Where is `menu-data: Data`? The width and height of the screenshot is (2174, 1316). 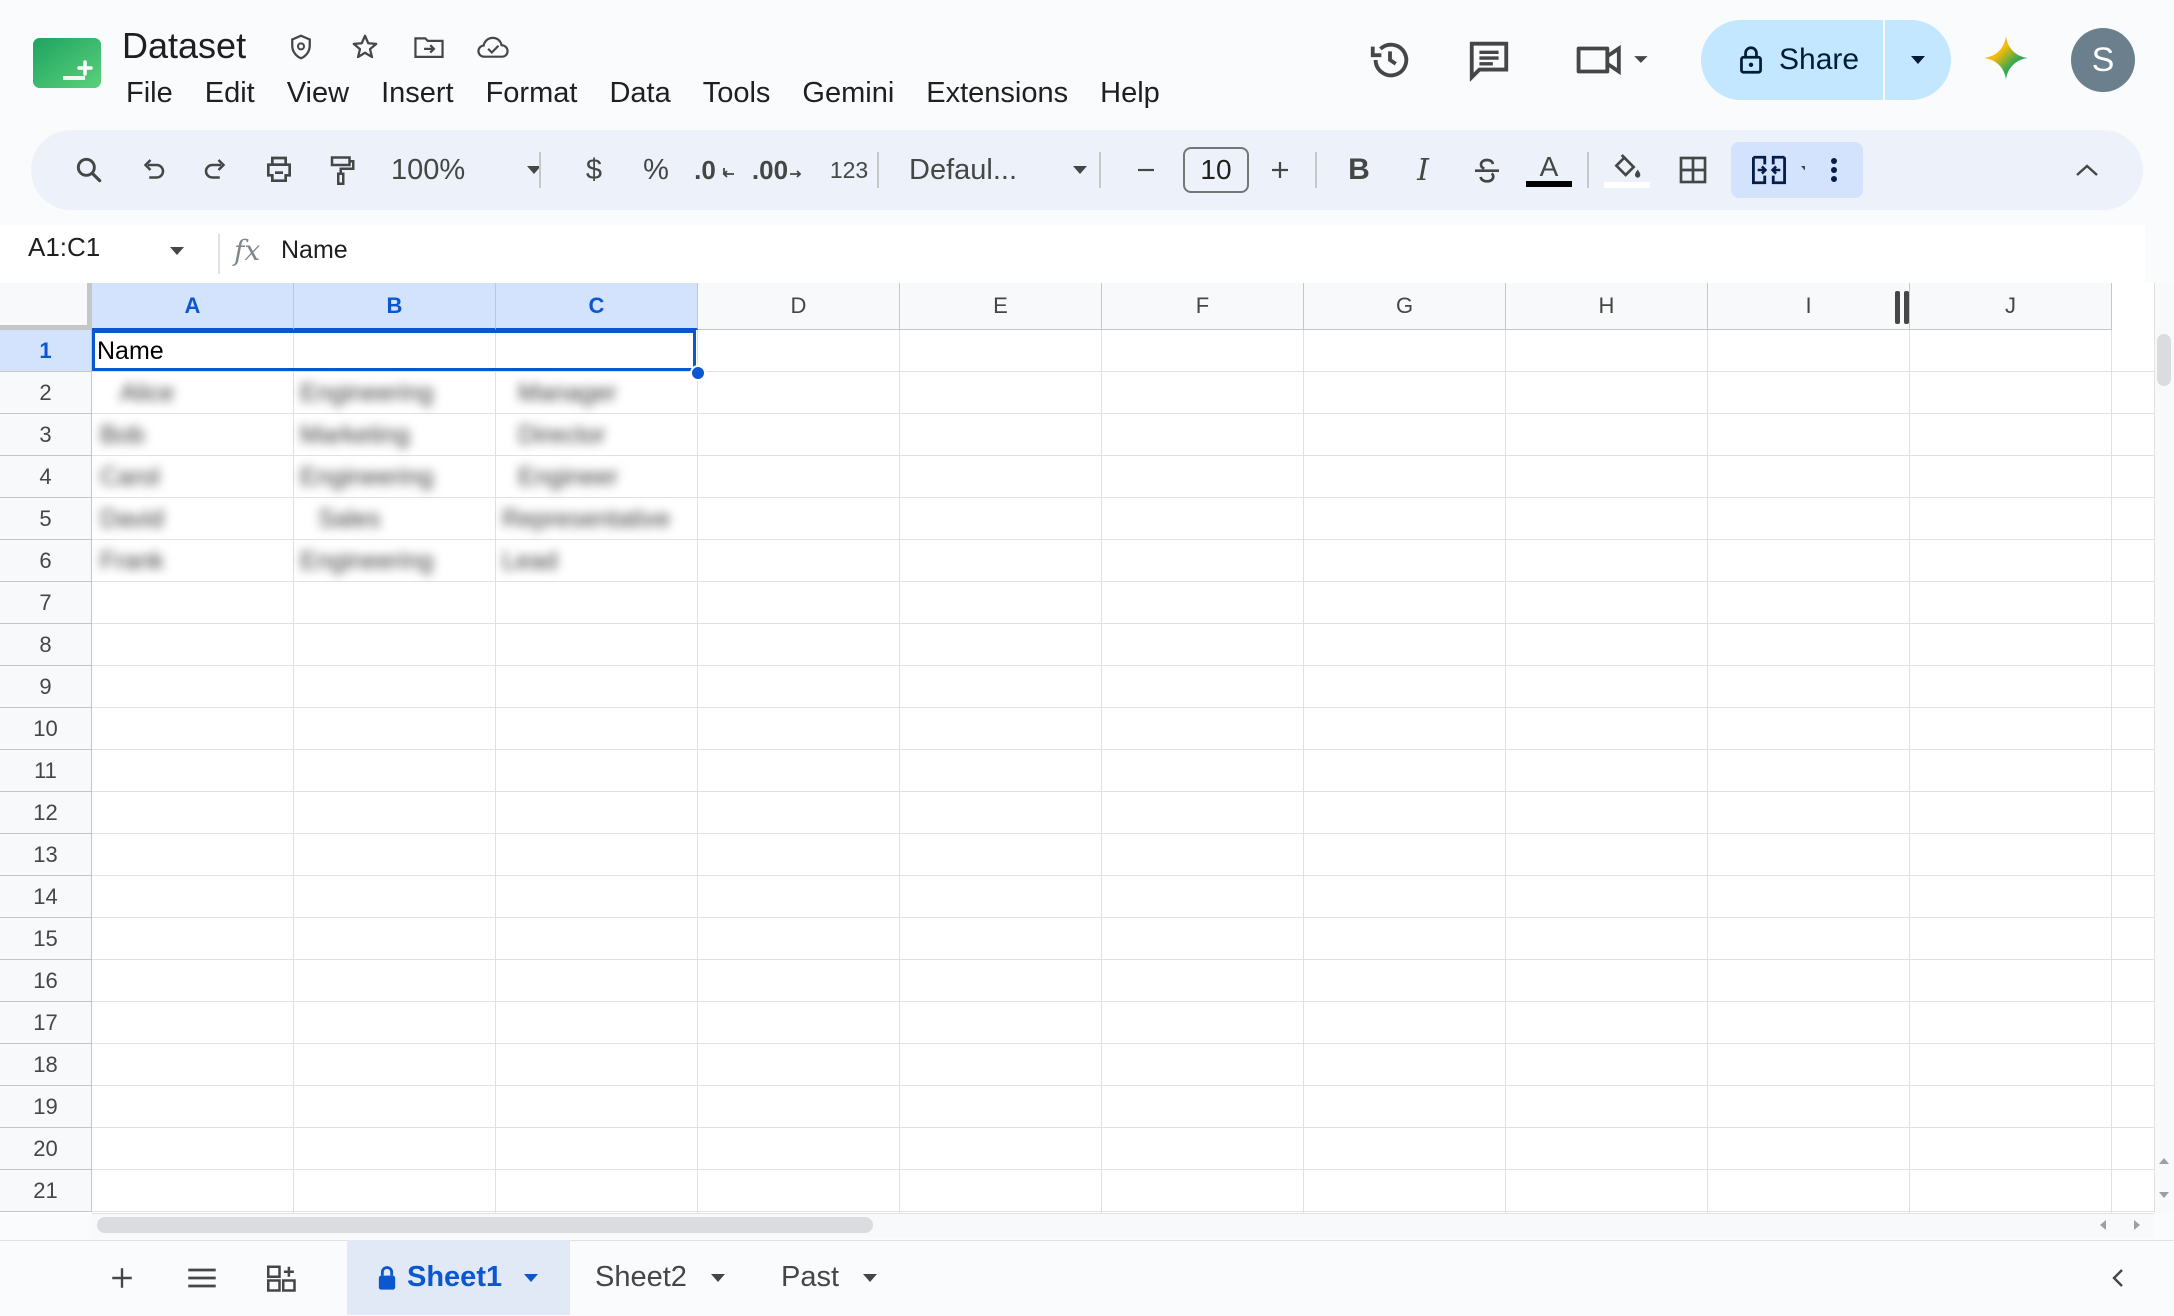 menu-data: Data is located at coordinates (639, 93).